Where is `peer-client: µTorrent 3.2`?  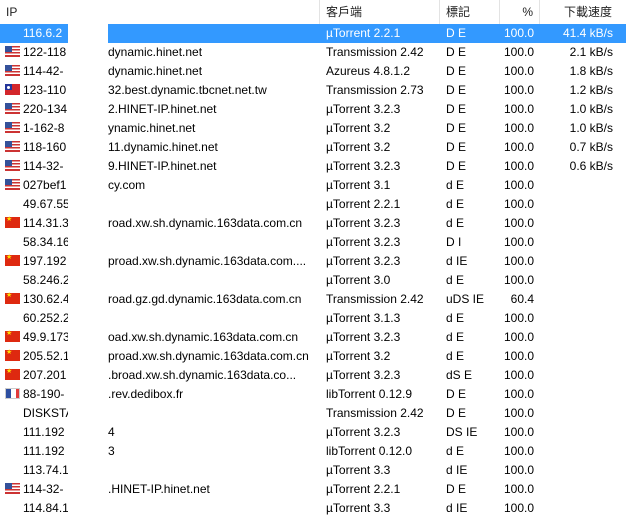
peer-client: µTorrent 3.2 is located at coordinates (358, 147).